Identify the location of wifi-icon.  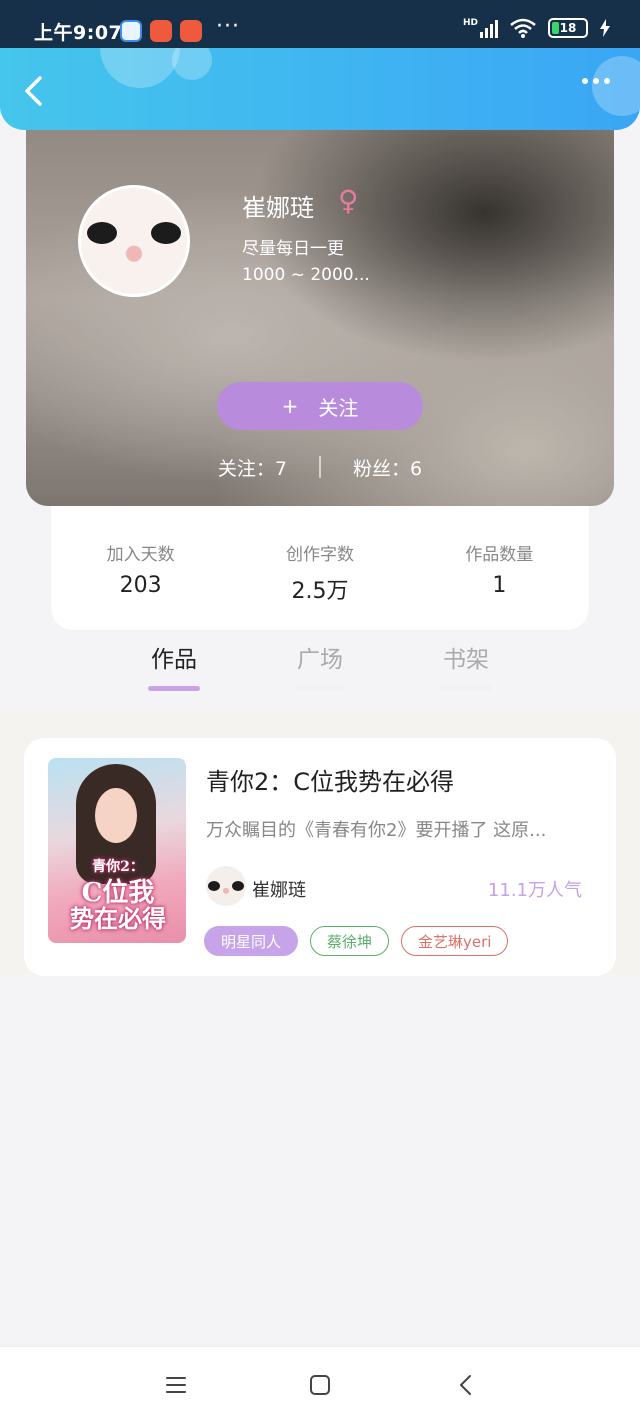
(523, 28).